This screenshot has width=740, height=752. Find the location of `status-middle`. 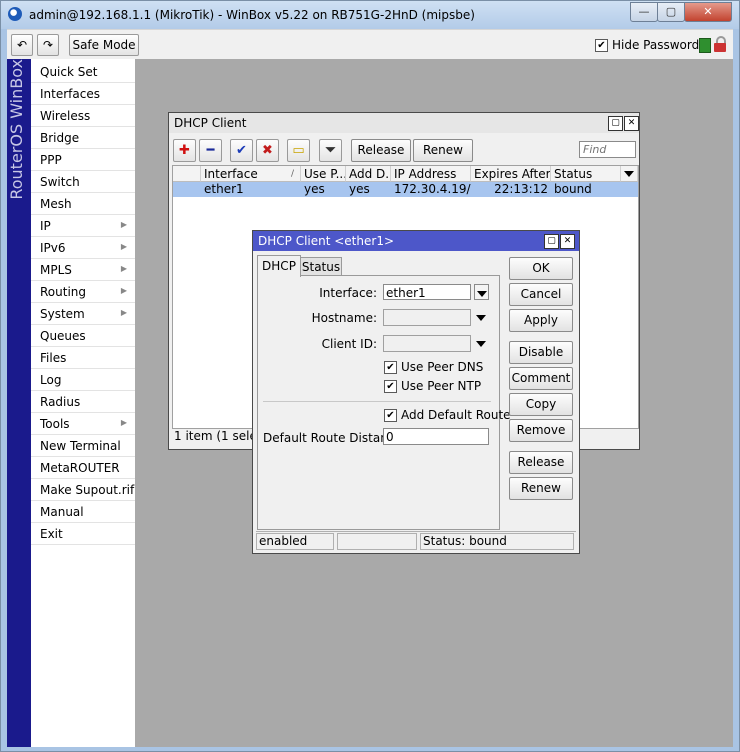

status-middle is located at coordinates (377, 541).